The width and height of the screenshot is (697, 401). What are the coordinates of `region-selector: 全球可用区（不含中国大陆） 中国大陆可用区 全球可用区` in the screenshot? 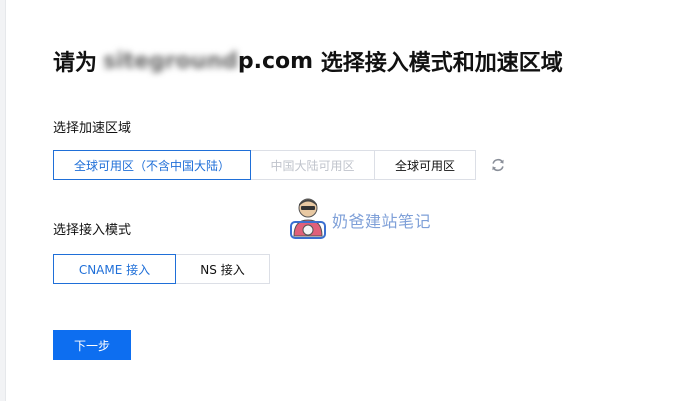 It's located at (264, 165).